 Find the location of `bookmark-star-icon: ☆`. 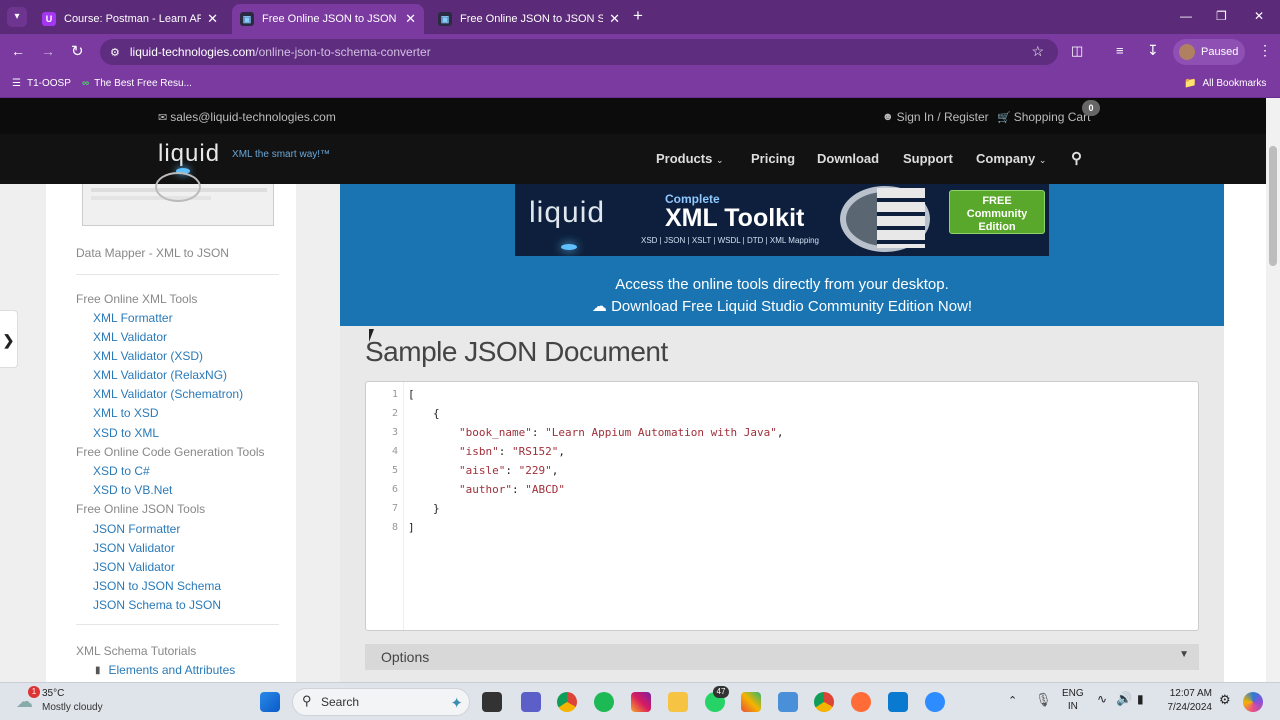

bookmark-star-icon: ☆ is located at coordinates (1037, 51).